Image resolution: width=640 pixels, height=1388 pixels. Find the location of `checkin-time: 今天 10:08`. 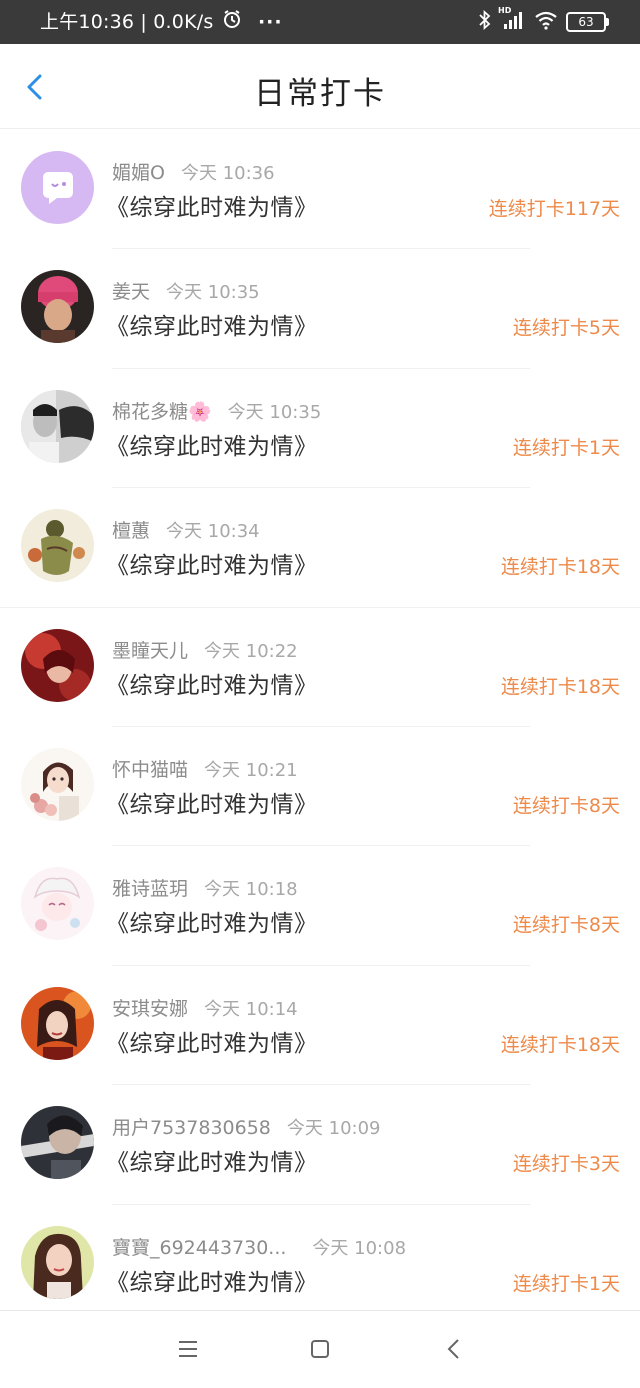

checkin-time: 今天 10:08 is located at coordinates (359, 1248).